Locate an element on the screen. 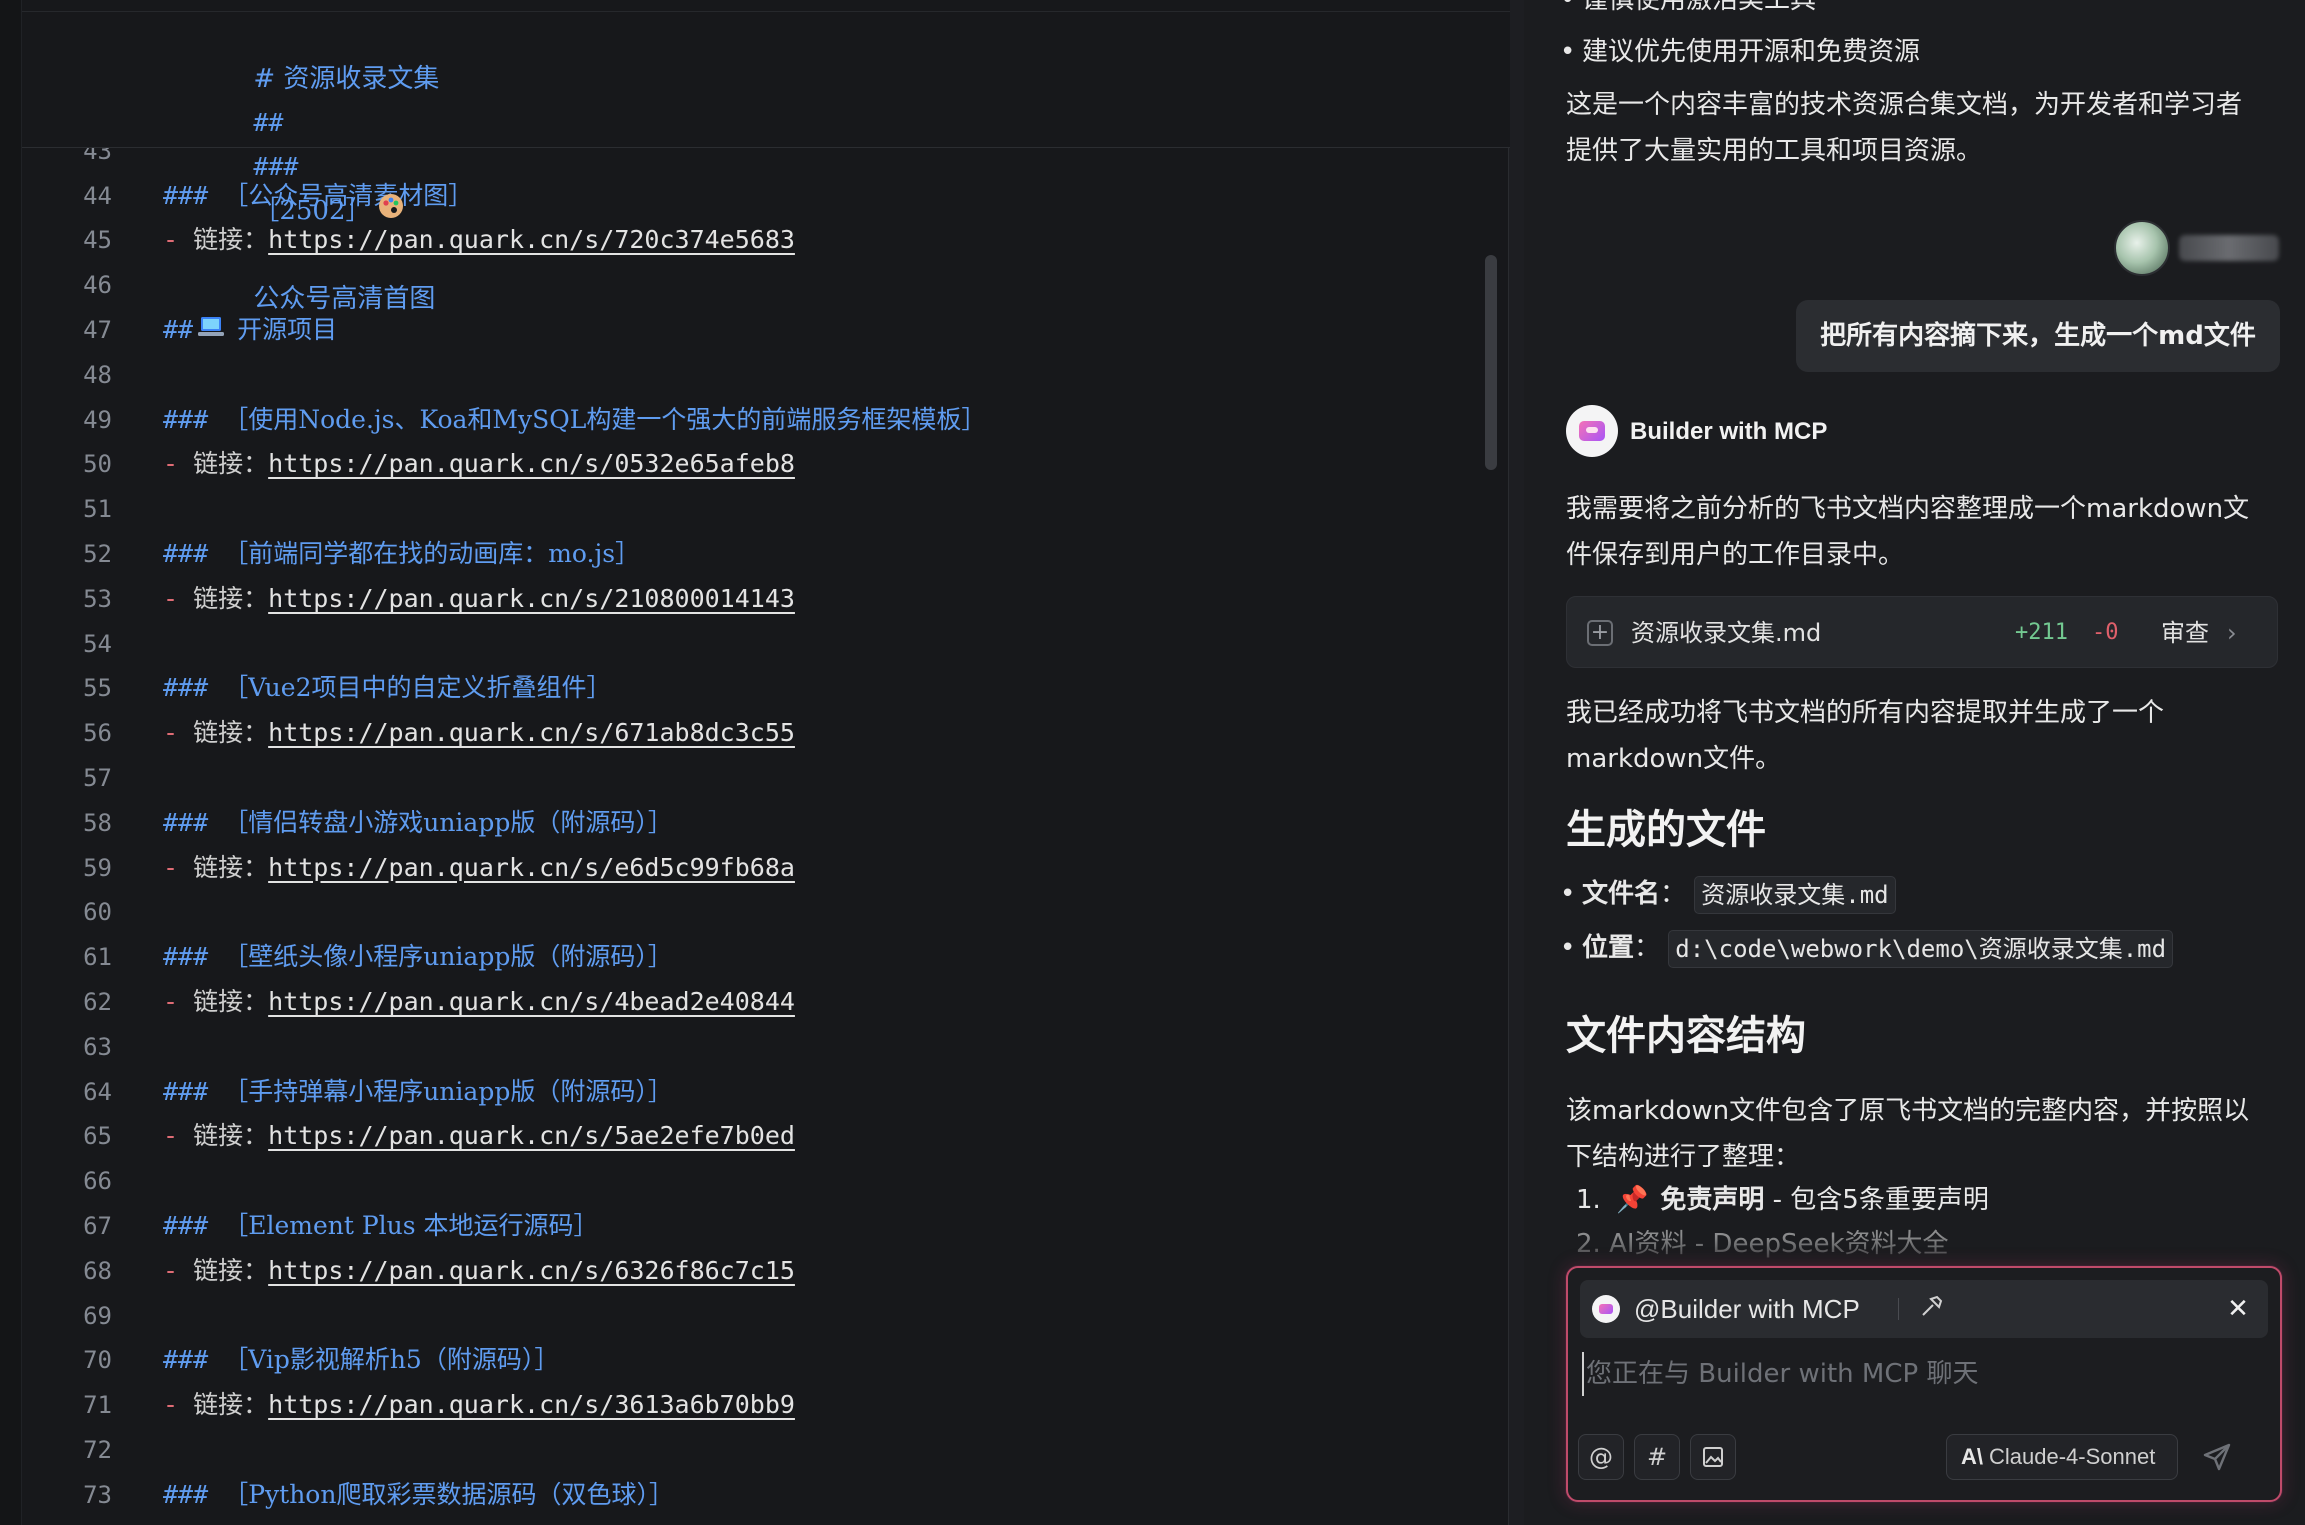 Image resolution: width=2305 pixels, height=1525 pixels. link-line: - 链接：https://pan.quark.cn/s/3613a6b70bb9 is located at coordinates (479, 1405).